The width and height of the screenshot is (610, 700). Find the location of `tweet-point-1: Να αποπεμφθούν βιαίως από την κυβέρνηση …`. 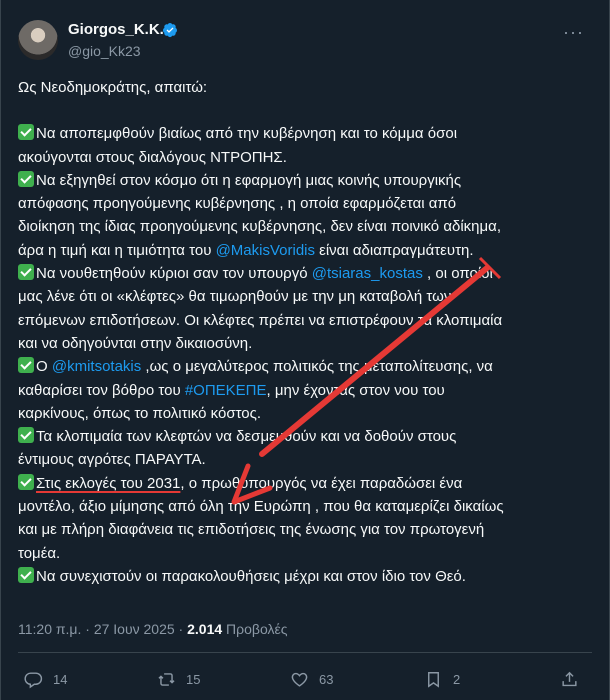

tweet-point-1: Να αποπεμφθούν βιαίως από την κυβέρνηση … is located at coordinates (308, 133).